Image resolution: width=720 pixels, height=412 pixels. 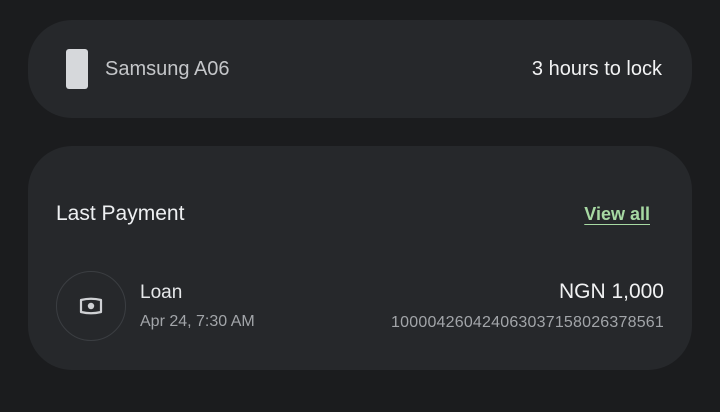 What do you see at coordinates (611, 291) in the screenshot?
I see `payment-amount: NGN 1,000` at bounding box center [611, 291].